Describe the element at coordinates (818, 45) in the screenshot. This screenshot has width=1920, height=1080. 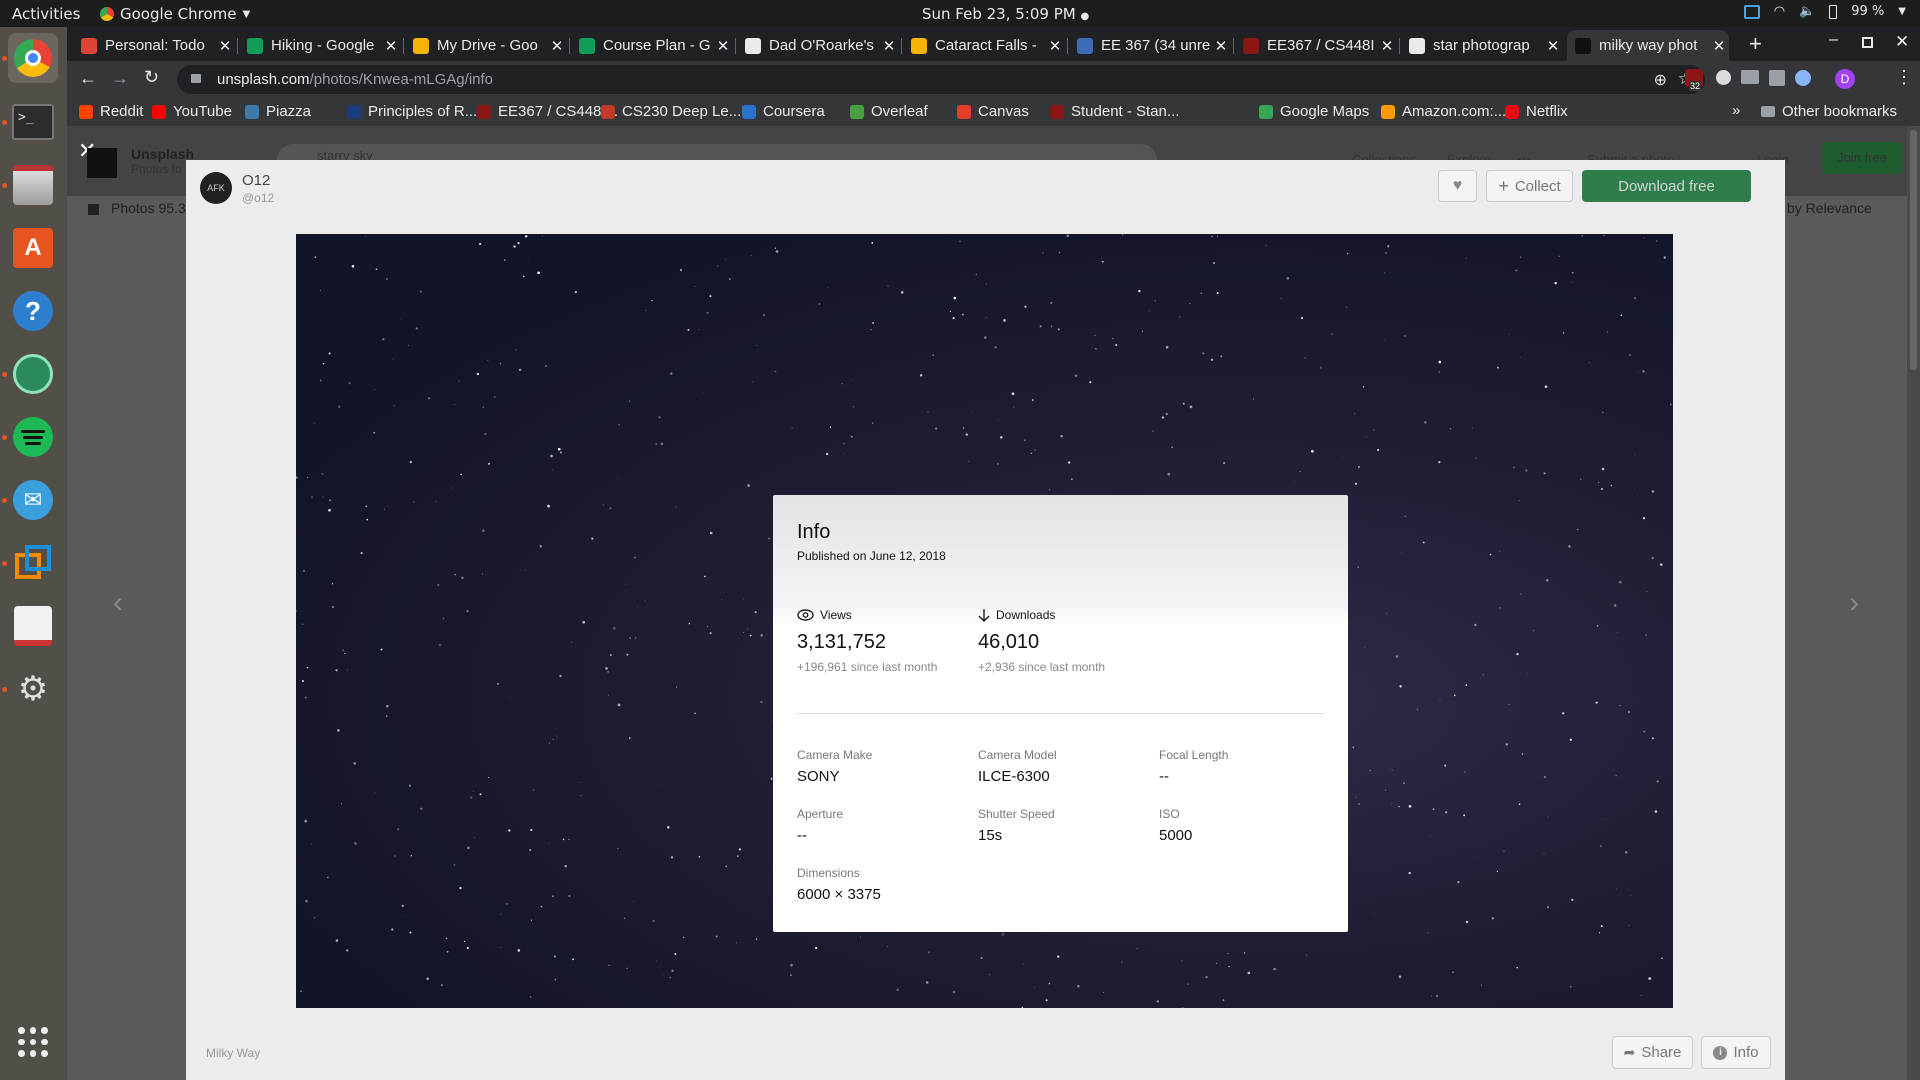
I see `tab: Dad O'Roarke's ✕` at that location.